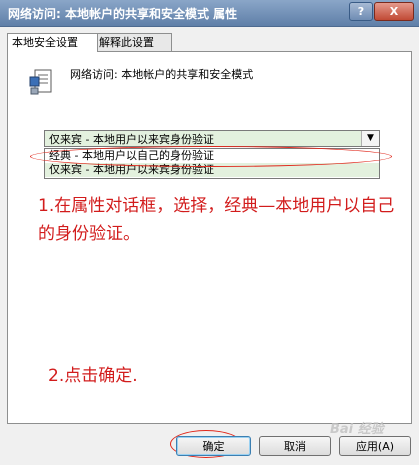 This screenshot has height=465, width=419. Describe the element at coordinates (40, 82) in the screenshot. I see `policy-document-icon` at that location.